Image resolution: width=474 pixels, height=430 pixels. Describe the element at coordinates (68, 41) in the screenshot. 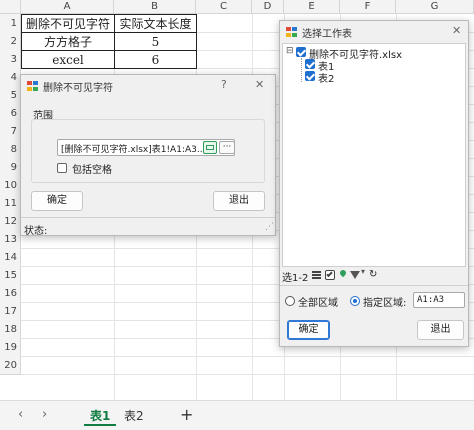

I see `cell-a2: 方方格子` at that location.